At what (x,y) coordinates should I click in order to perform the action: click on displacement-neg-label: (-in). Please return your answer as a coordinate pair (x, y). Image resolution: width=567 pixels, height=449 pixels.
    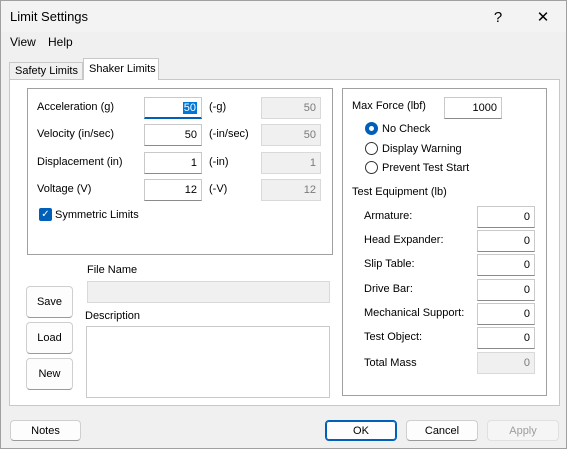
    Looking at the image, I should click on (219, 162).